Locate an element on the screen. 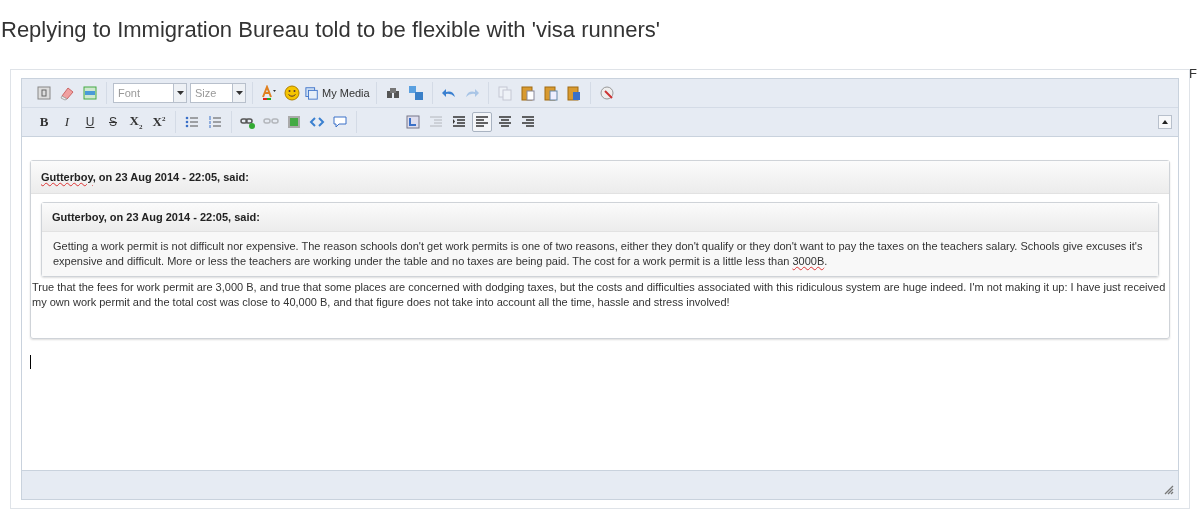 Image resolution: width=1200 pixels, height=525 pixels. smiley-button is located at coordinates (292, 93).